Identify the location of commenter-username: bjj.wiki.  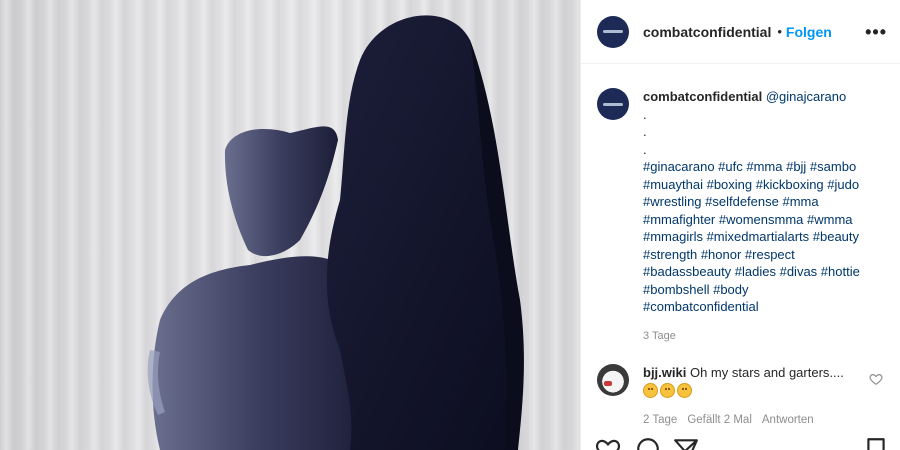
(664, 372).